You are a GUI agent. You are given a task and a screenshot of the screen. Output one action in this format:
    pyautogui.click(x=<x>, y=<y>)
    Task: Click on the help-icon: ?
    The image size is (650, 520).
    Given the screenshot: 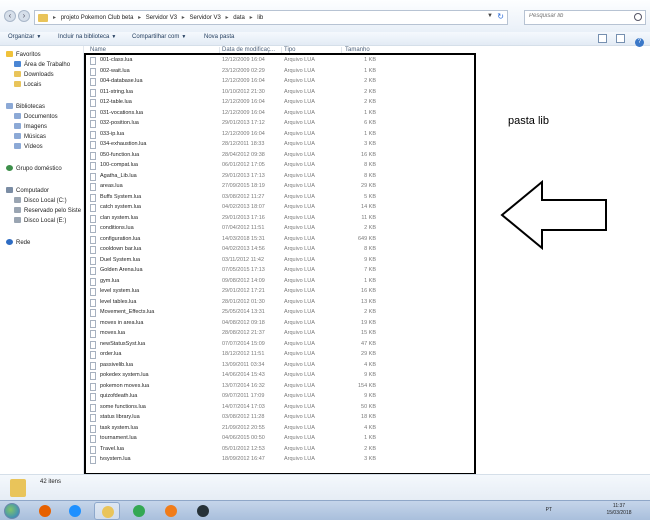 What is the action you would take?
    pyautogui.click(x=639, y=42)
    